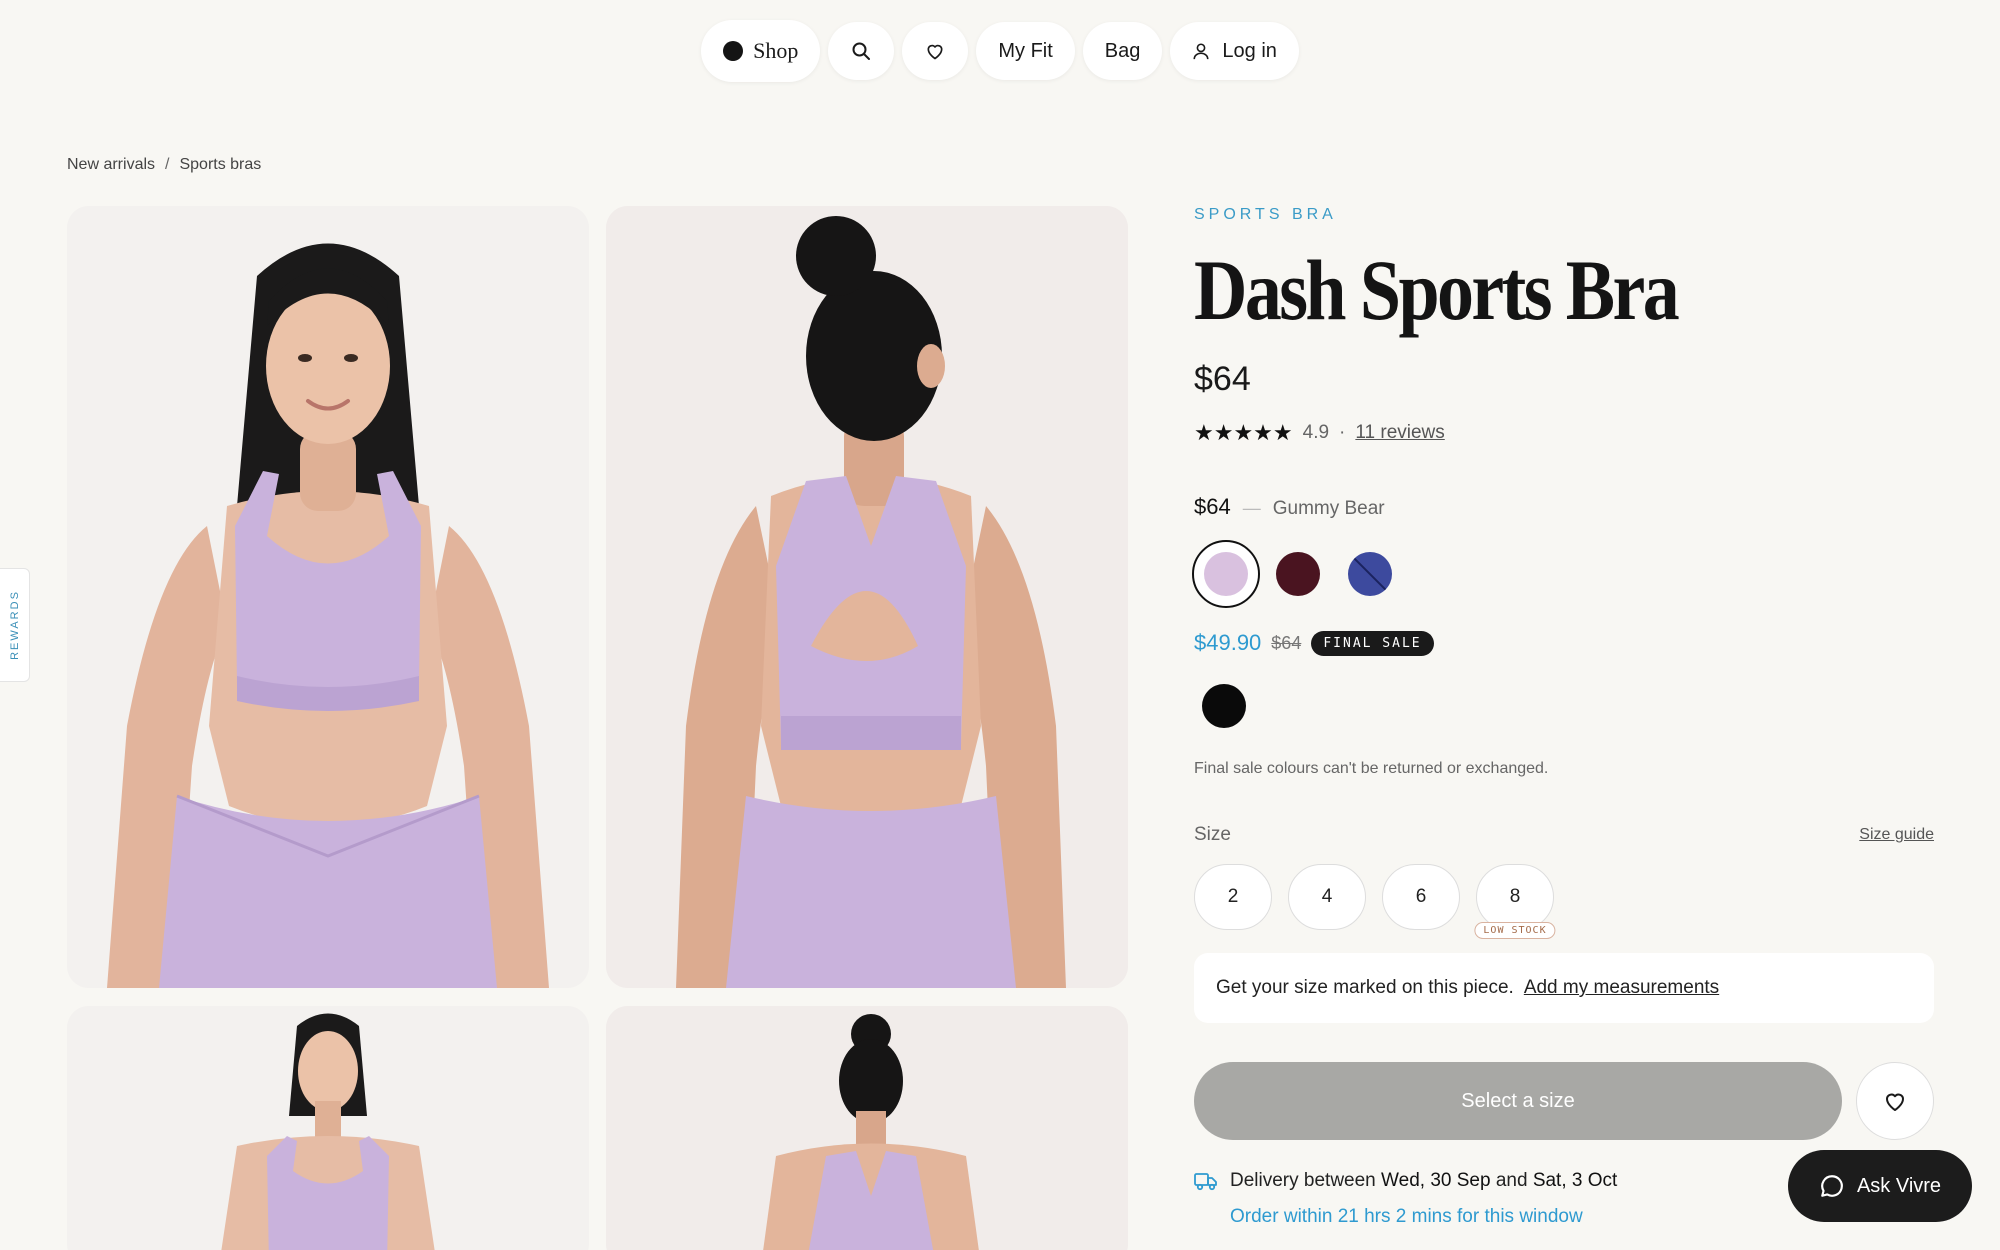 This screenshot has width=2000, height=1250. I want to click on breadcrumb: New arrivals / Sports bras, so click(164, 165).